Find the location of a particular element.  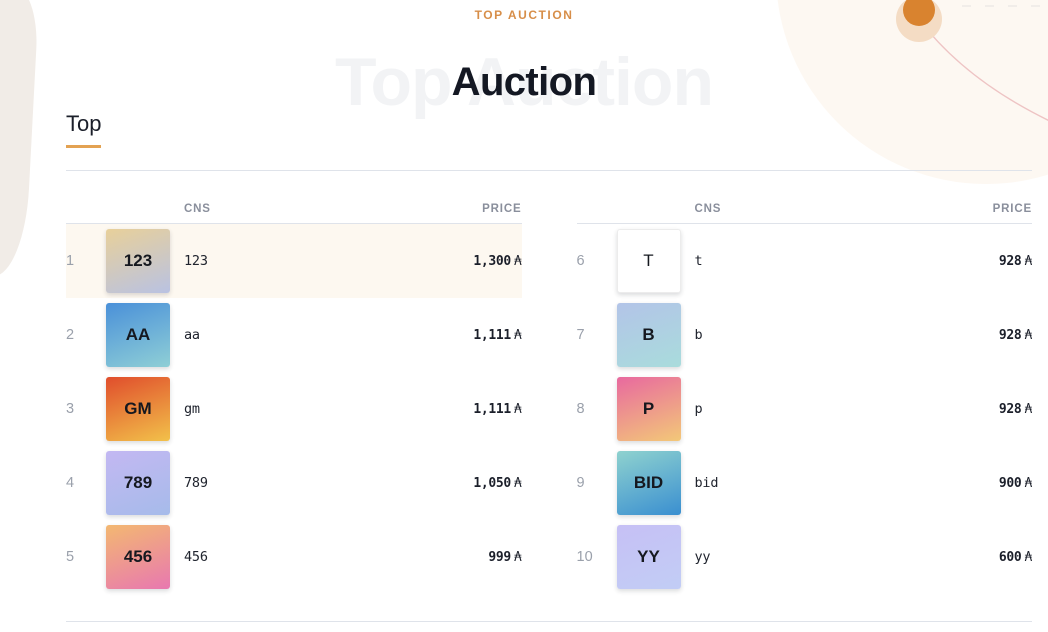

page-eyebrow: TOP AUCTION is located at coordinates (524, 15).